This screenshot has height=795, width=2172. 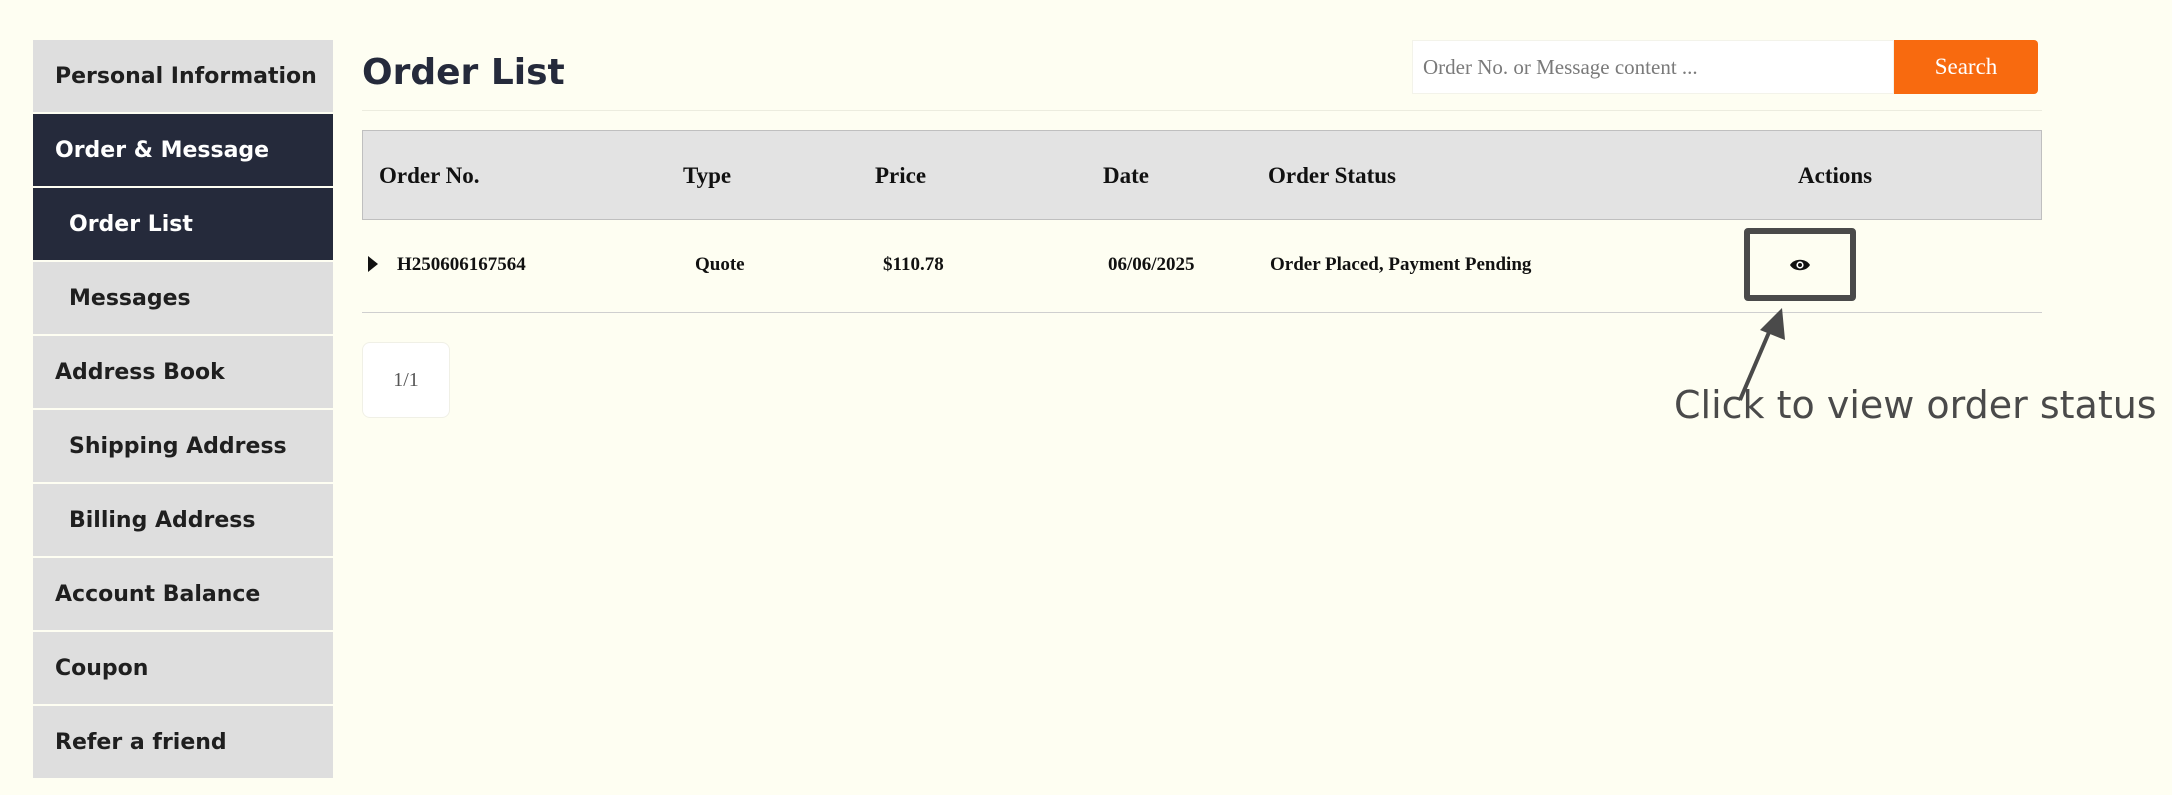 What do you see at coordinates (373, 264) in the screenshot?
I see `expand-row-icon` at bounding box center [373, 264].